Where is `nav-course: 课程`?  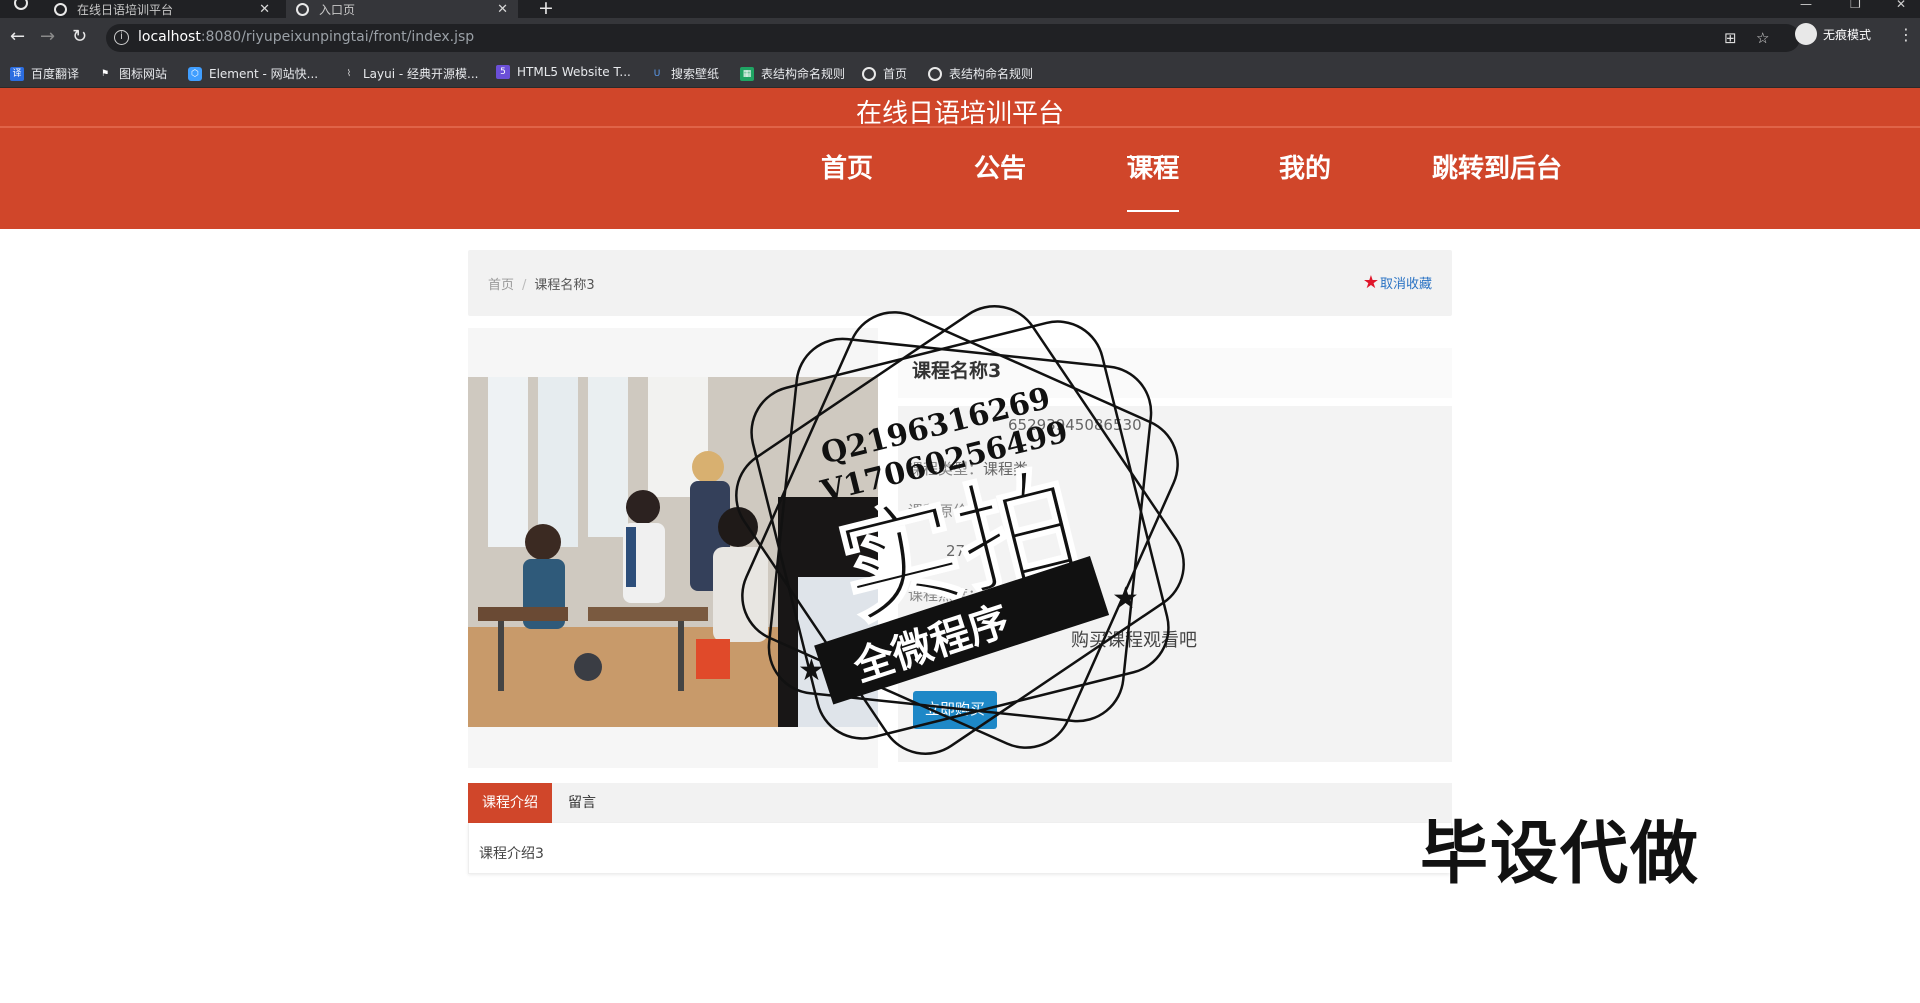
nav-course: 课程 is located at coordinates (1153, 166).